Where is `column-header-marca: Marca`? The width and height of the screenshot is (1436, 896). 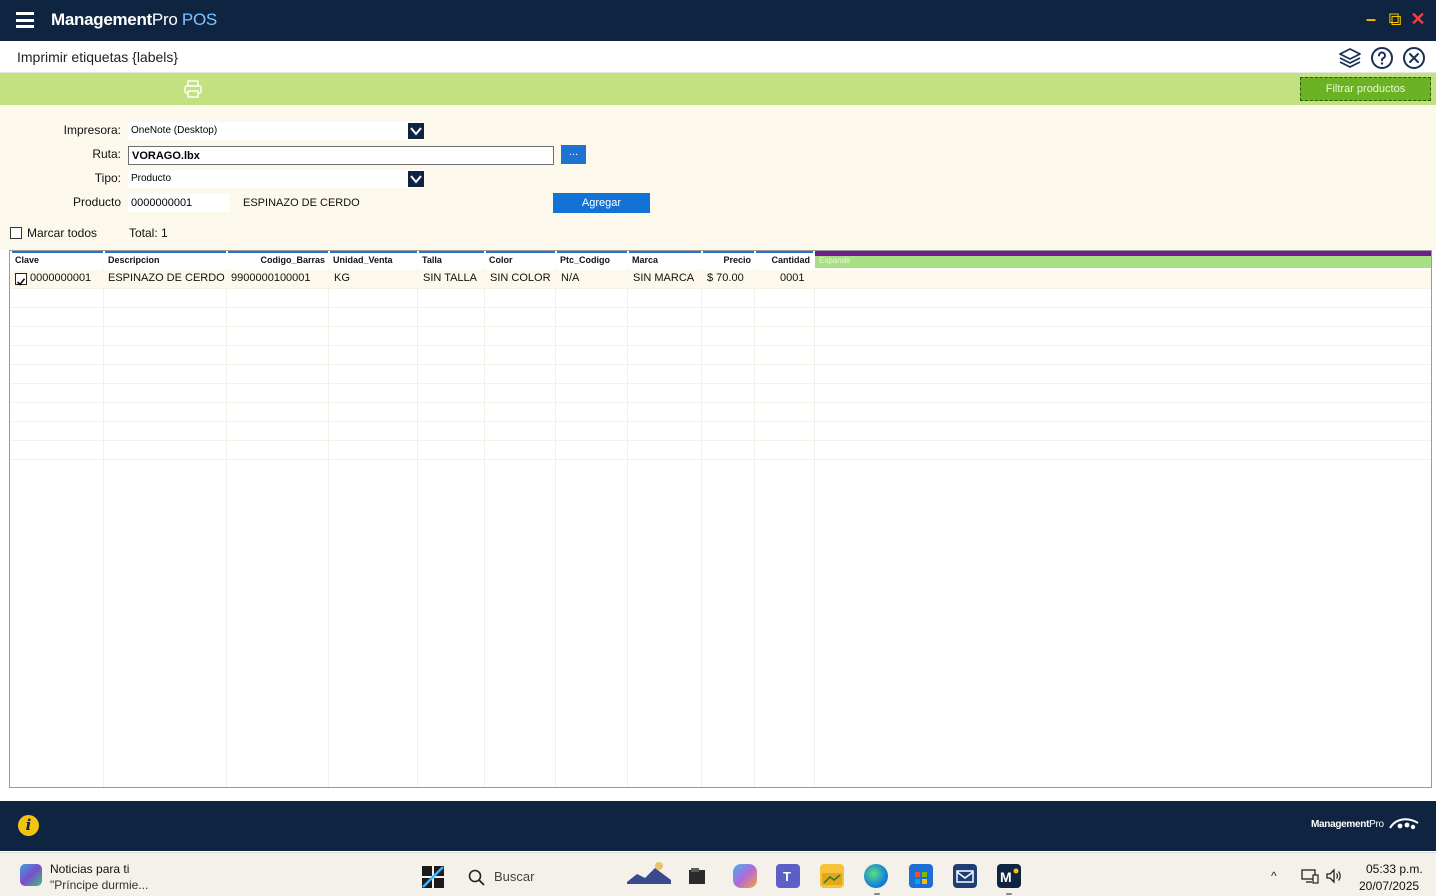 column-header-marca: Marca is located at coordinates (665, 259).